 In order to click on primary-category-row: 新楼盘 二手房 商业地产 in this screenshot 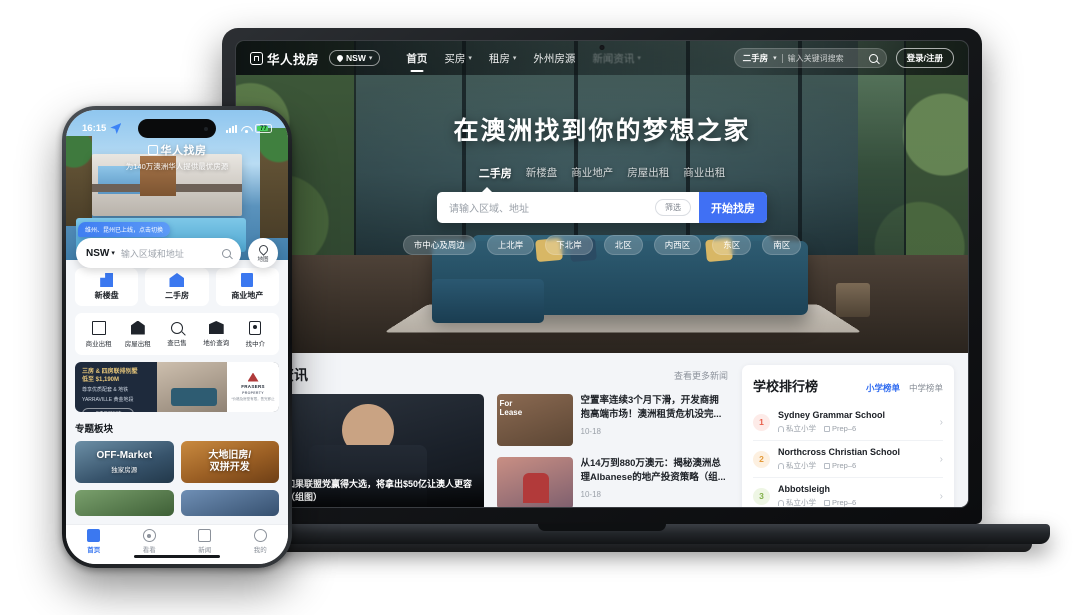, I will do `click(177, 287)`.